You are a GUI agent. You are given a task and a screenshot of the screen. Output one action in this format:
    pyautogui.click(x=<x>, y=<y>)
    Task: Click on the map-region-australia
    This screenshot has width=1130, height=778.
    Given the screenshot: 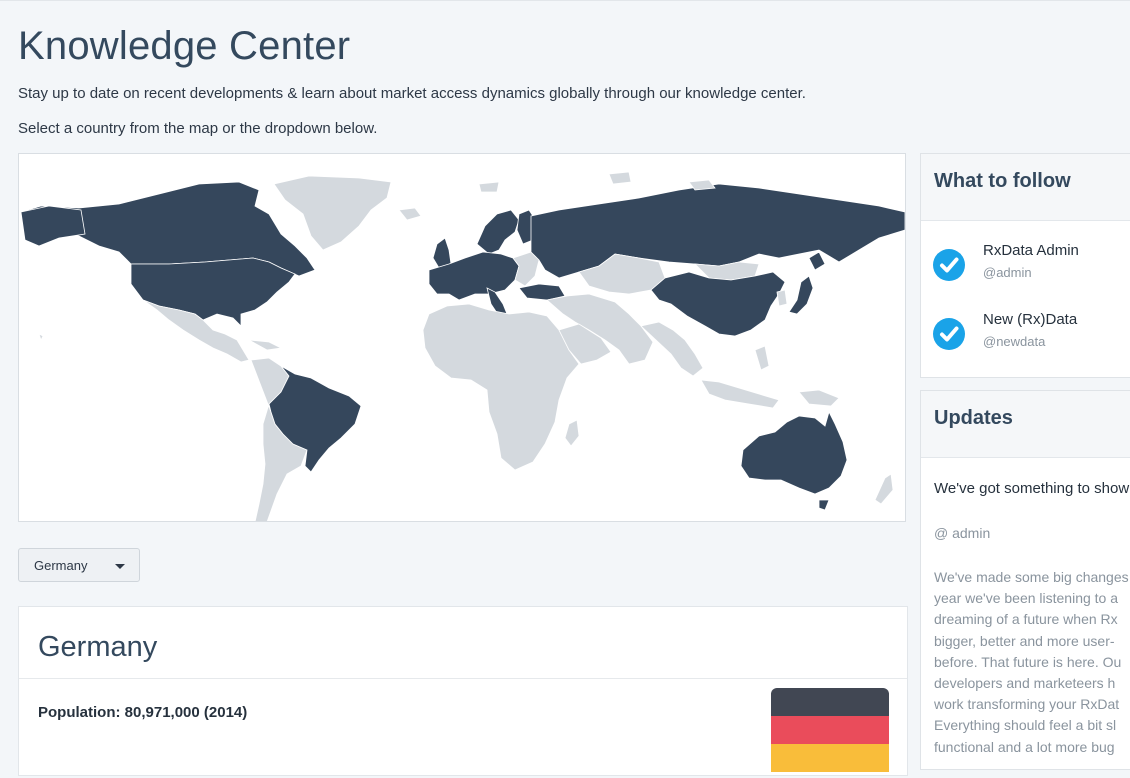 What is the action you would take?
    pyautogui.click(x=794, y=452)
    